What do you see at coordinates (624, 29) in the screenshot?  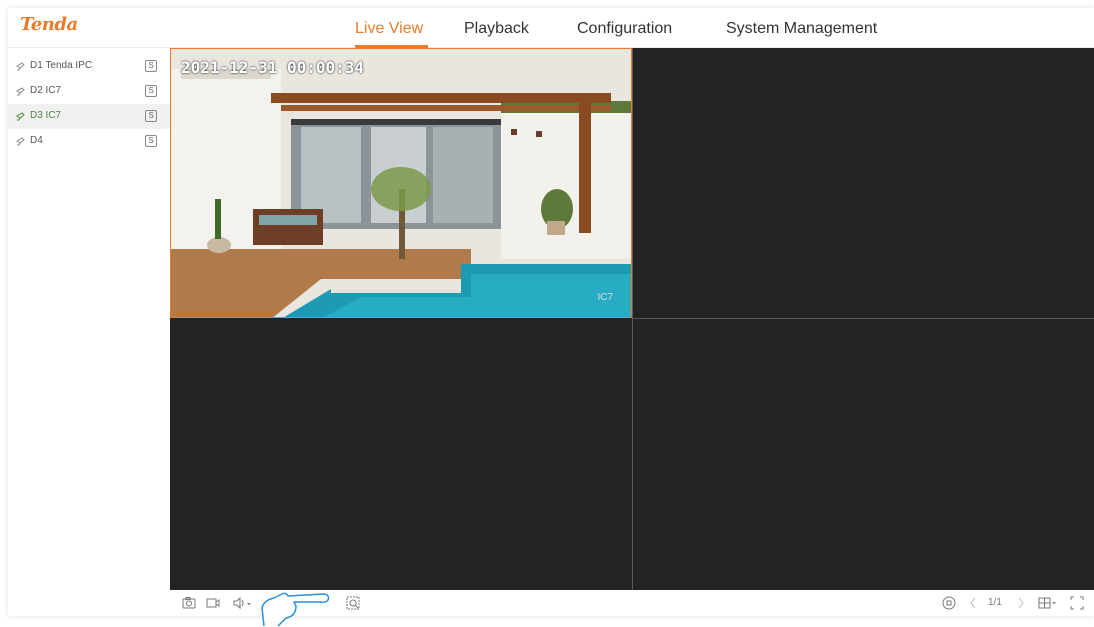 I see `tab-configuration: Configuration` at bounding box center [624, 29].